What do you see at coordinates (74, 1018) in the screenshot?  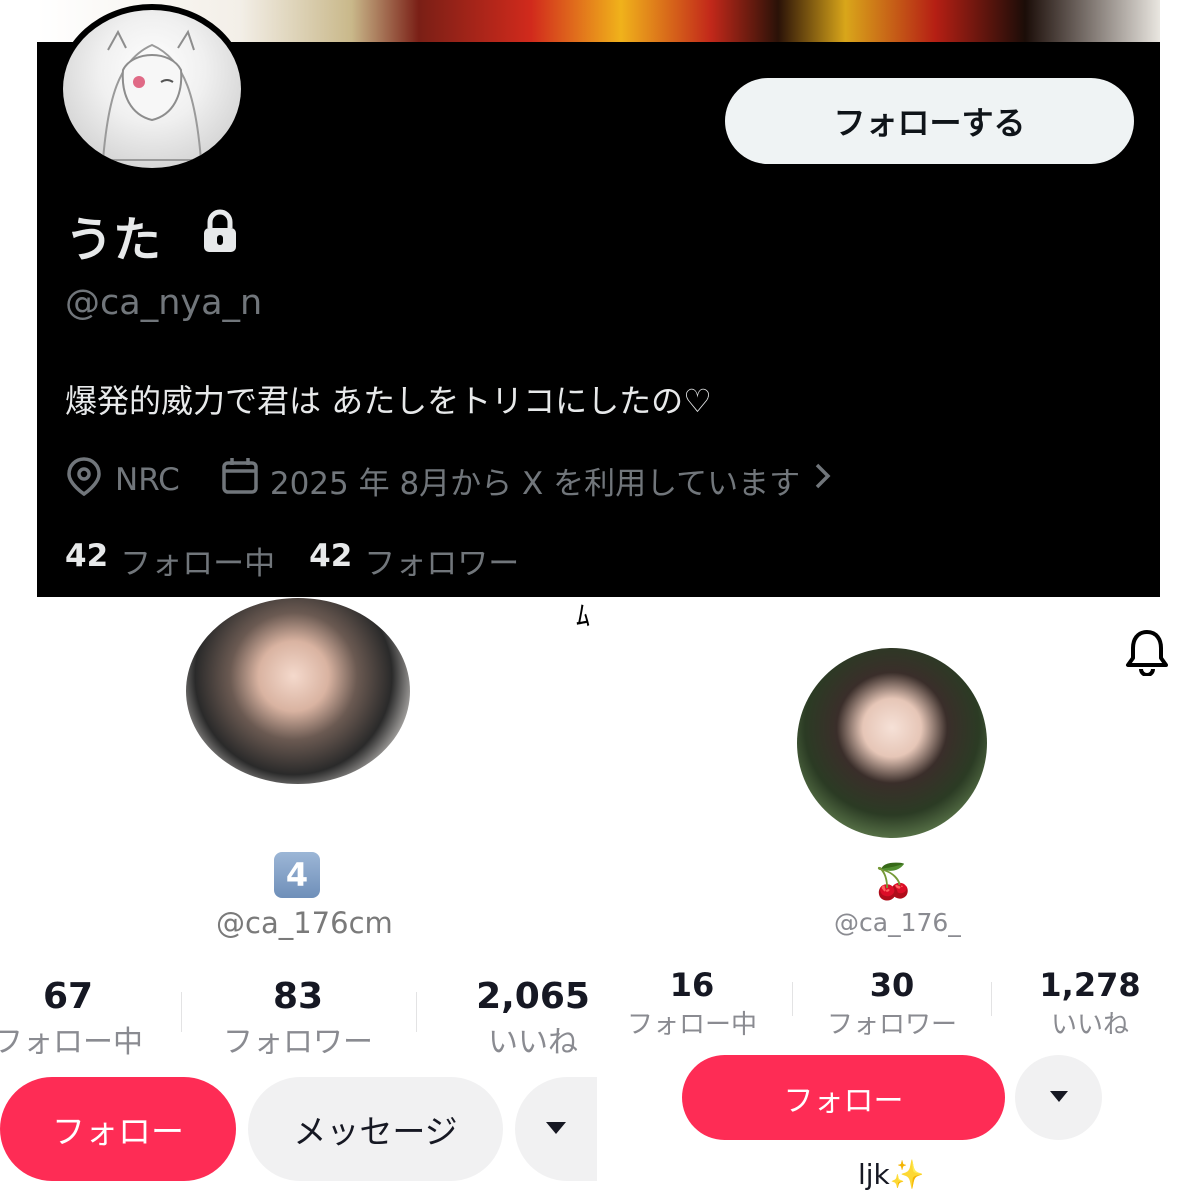 I see `stat-following: 67 フォロー中` at bounding box center [74, 1018].